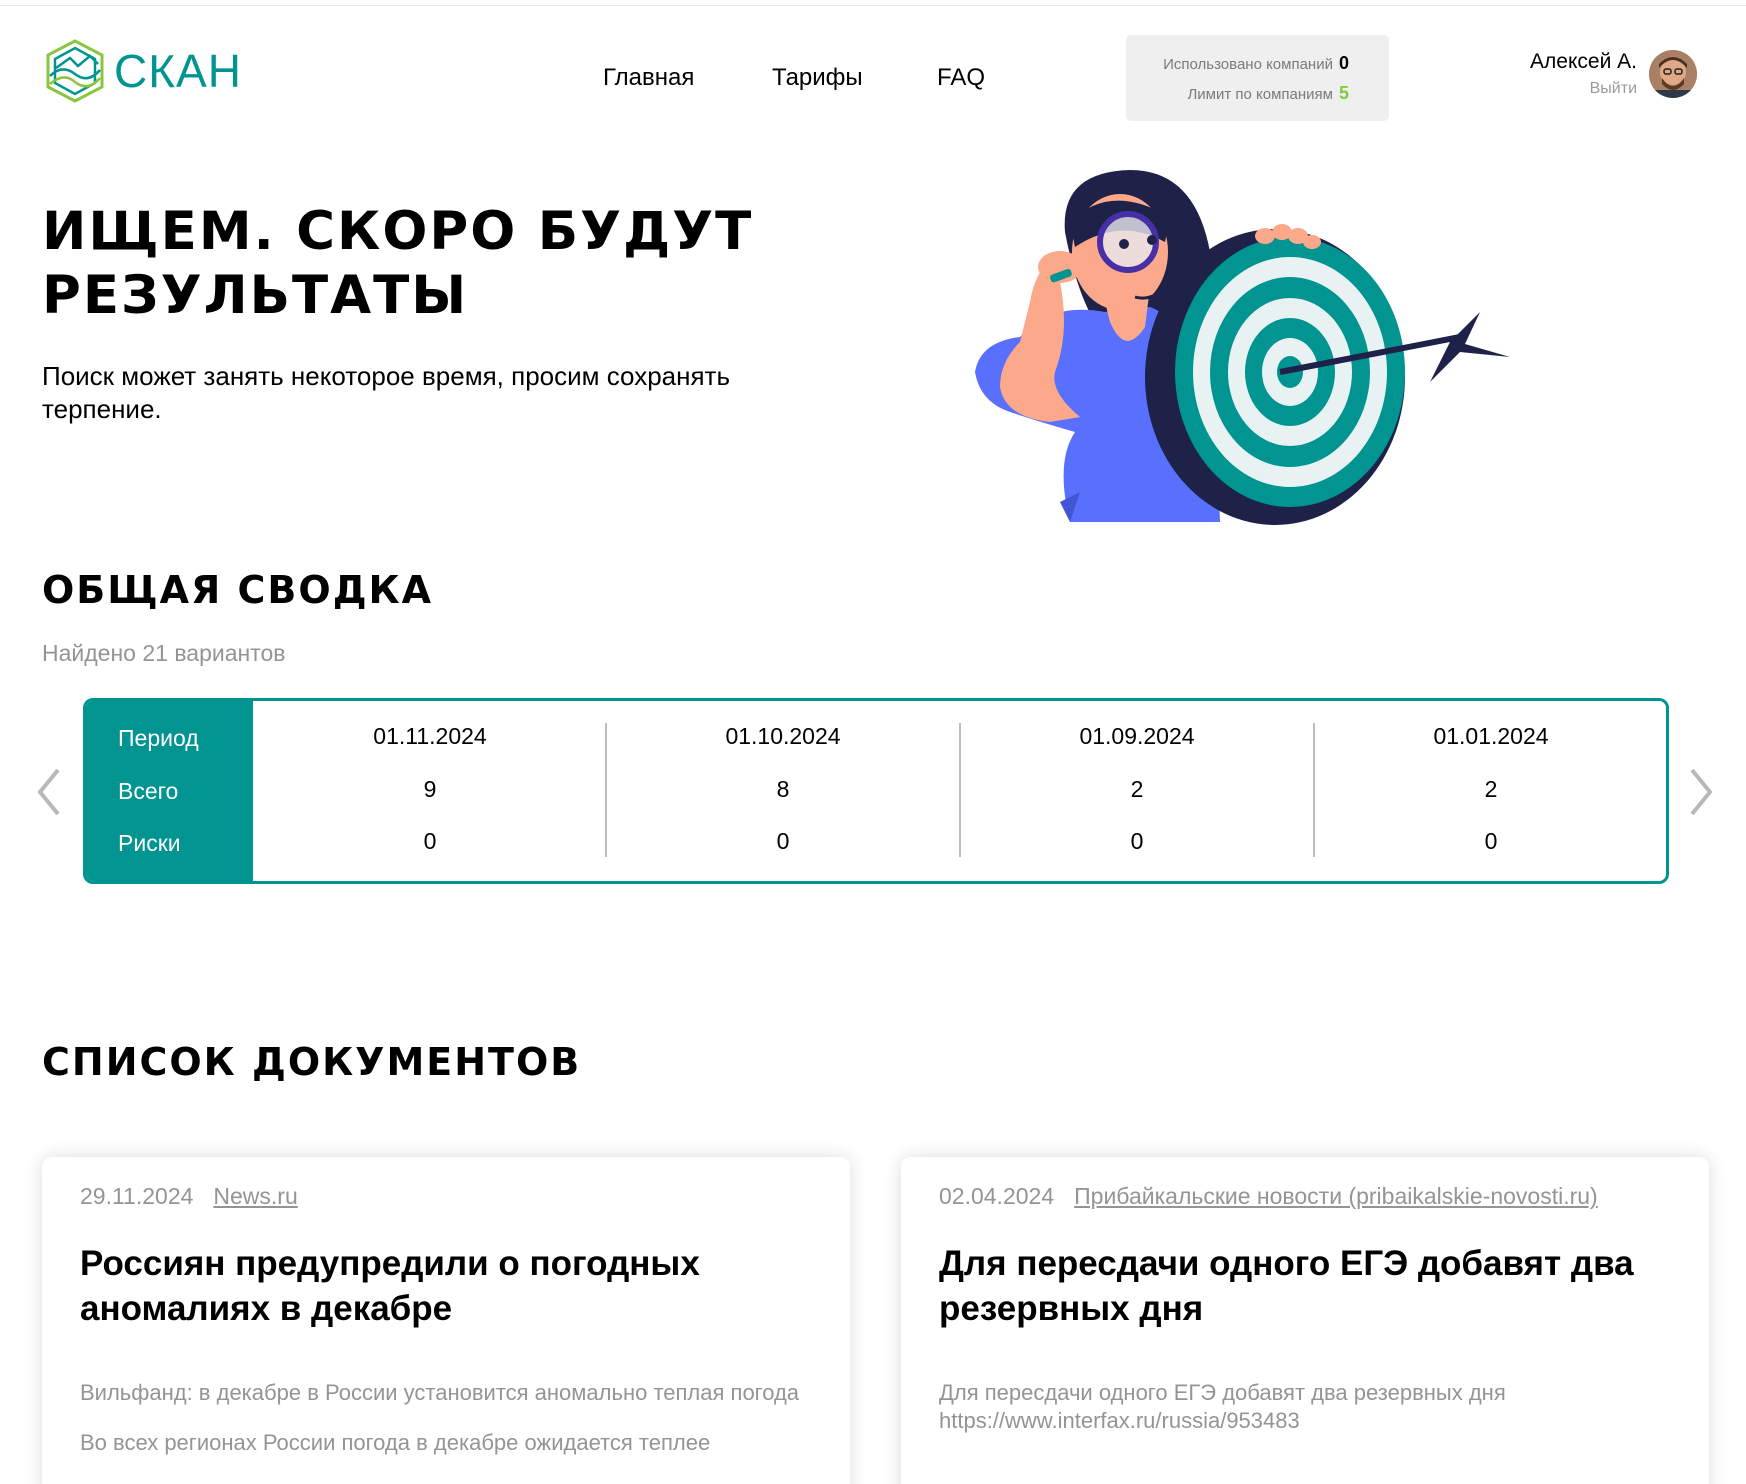 This screenshot has width=1746, height=1484. What do you see at coordinates (148, 791) in the screenshot?
I see `row-label-total: Всего` at bounding box center [148, 791].